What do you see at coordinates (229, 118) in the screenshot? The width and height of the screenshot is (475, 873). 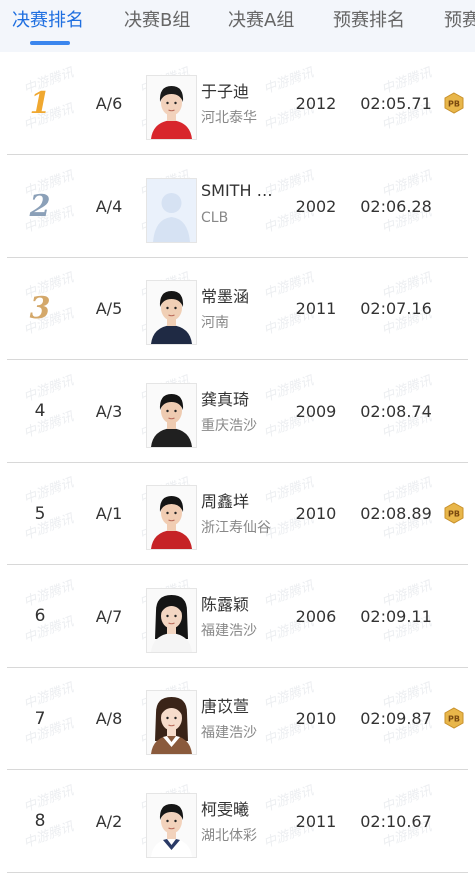 I see `athlete-team: 河北泰华` at bounding box center [229, 118].